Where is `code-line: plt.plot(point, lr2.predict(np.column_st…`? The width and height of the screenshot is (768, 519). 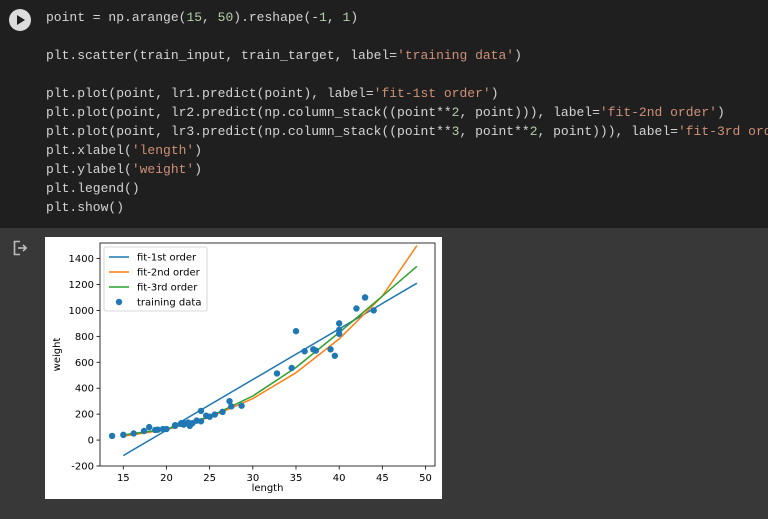 code-line: plt.plot(point, lr2.predict(np.column_st… is located at coordinates (407, 112).